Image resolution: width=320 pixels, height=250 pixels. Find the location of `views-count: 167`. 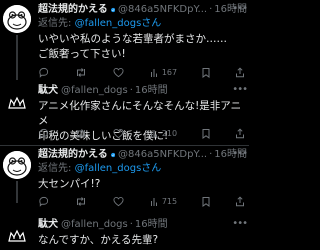

views-count: 167 is located at coordinates (169, 72).